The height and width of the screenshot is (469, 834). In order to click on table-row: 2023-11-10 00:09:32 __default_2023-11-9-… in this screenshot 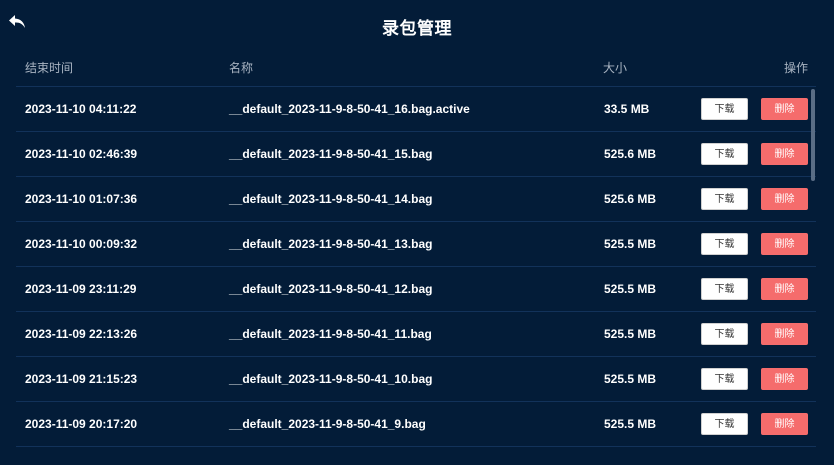, I will do `click(416, 244)`.